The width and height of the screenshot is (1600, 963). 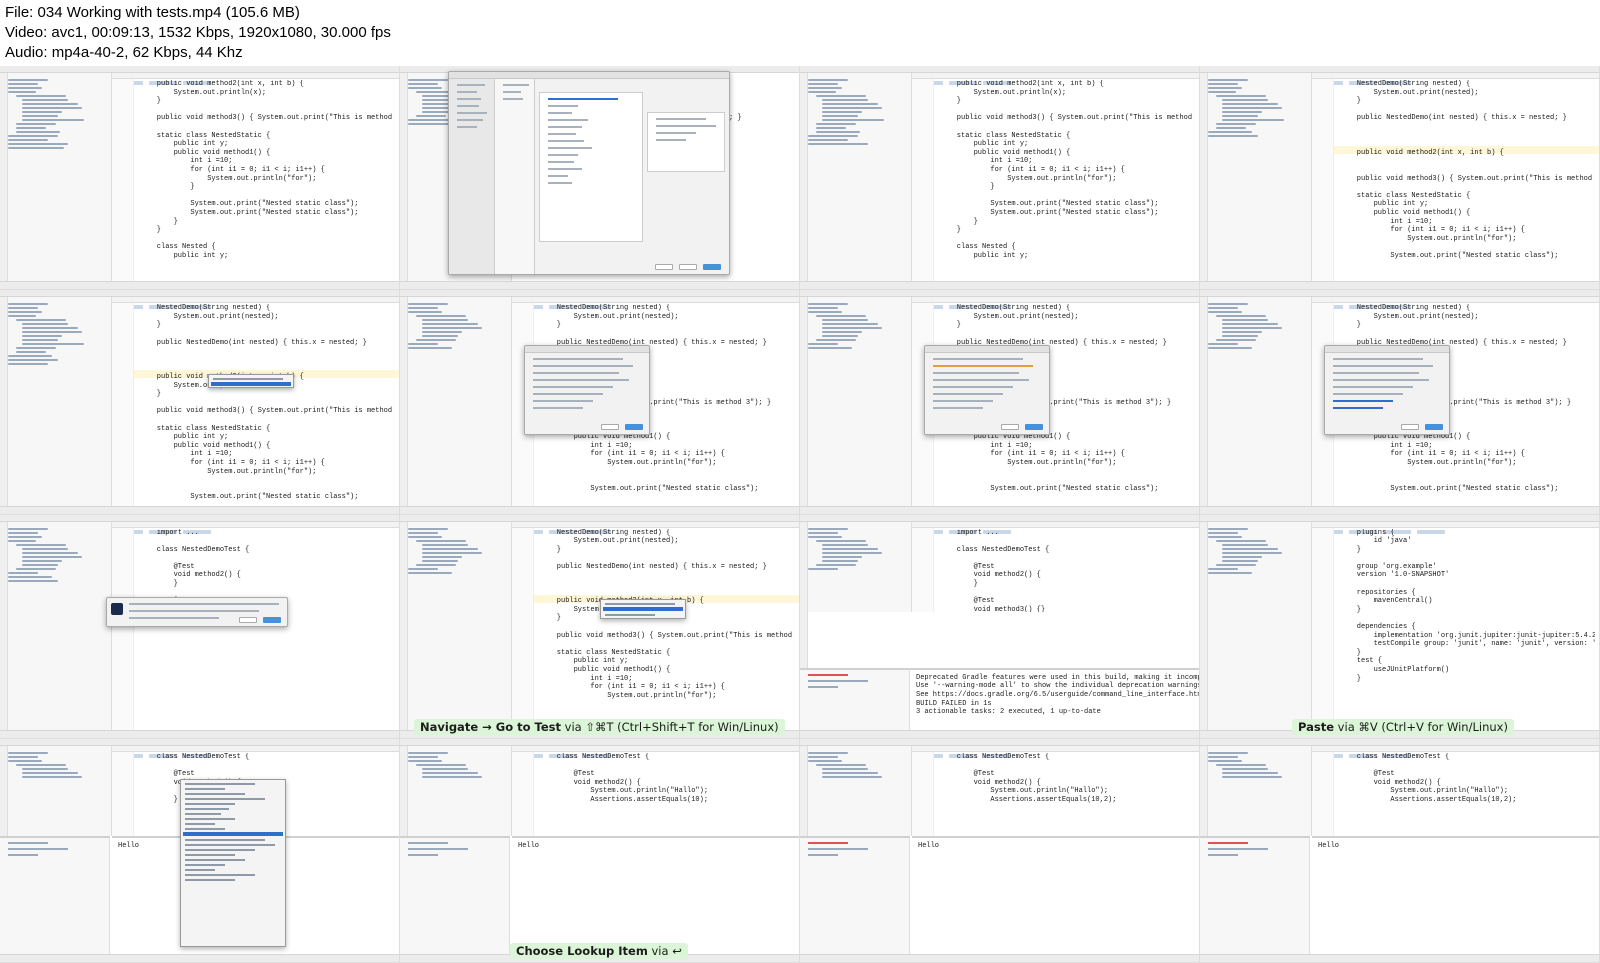 I want to click on project-structure-dialog, so click(x=589, y=173).